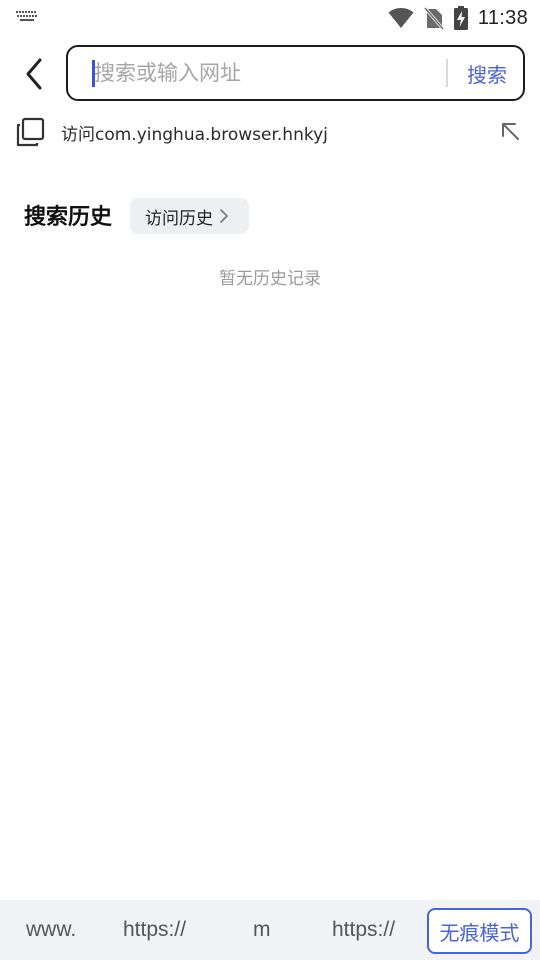 Image resolution: width=540 pixels, height=960 pixels. What do you see at coordinates (270, 279) in the screenshot?
I see `empty-history-message: 暂无历史记录` at bounding box center [270, 279].